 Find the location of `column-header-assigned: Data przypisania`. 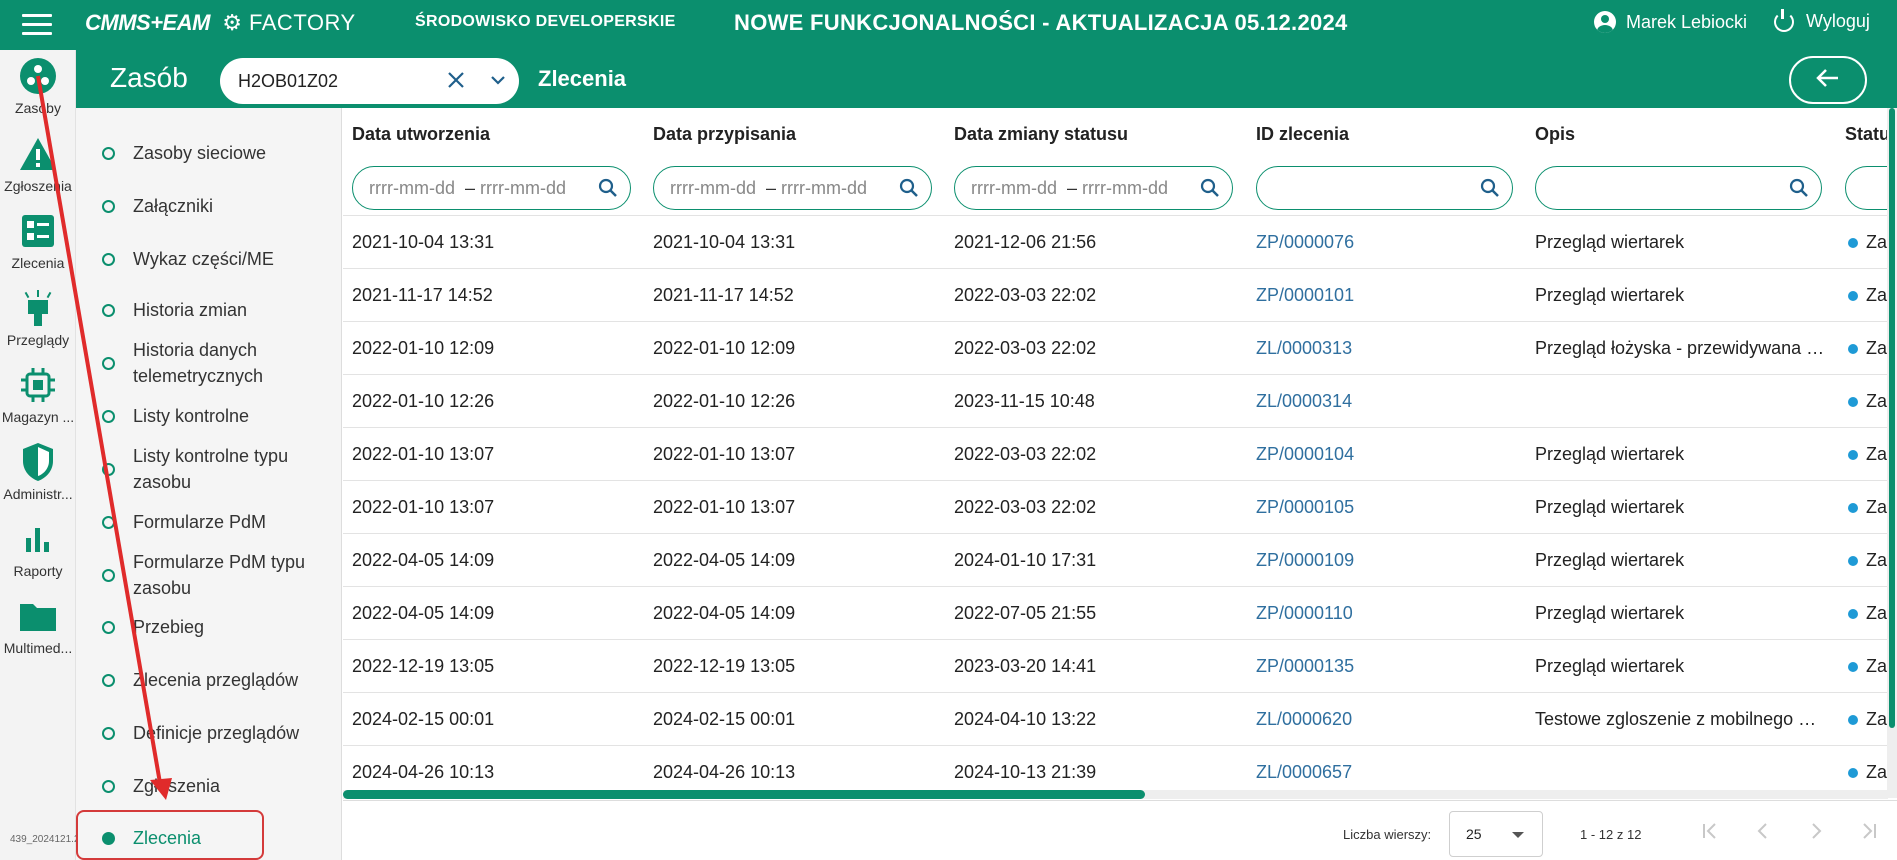

column-header-assigned: Data przypisania is located at coordinates (724, 134).